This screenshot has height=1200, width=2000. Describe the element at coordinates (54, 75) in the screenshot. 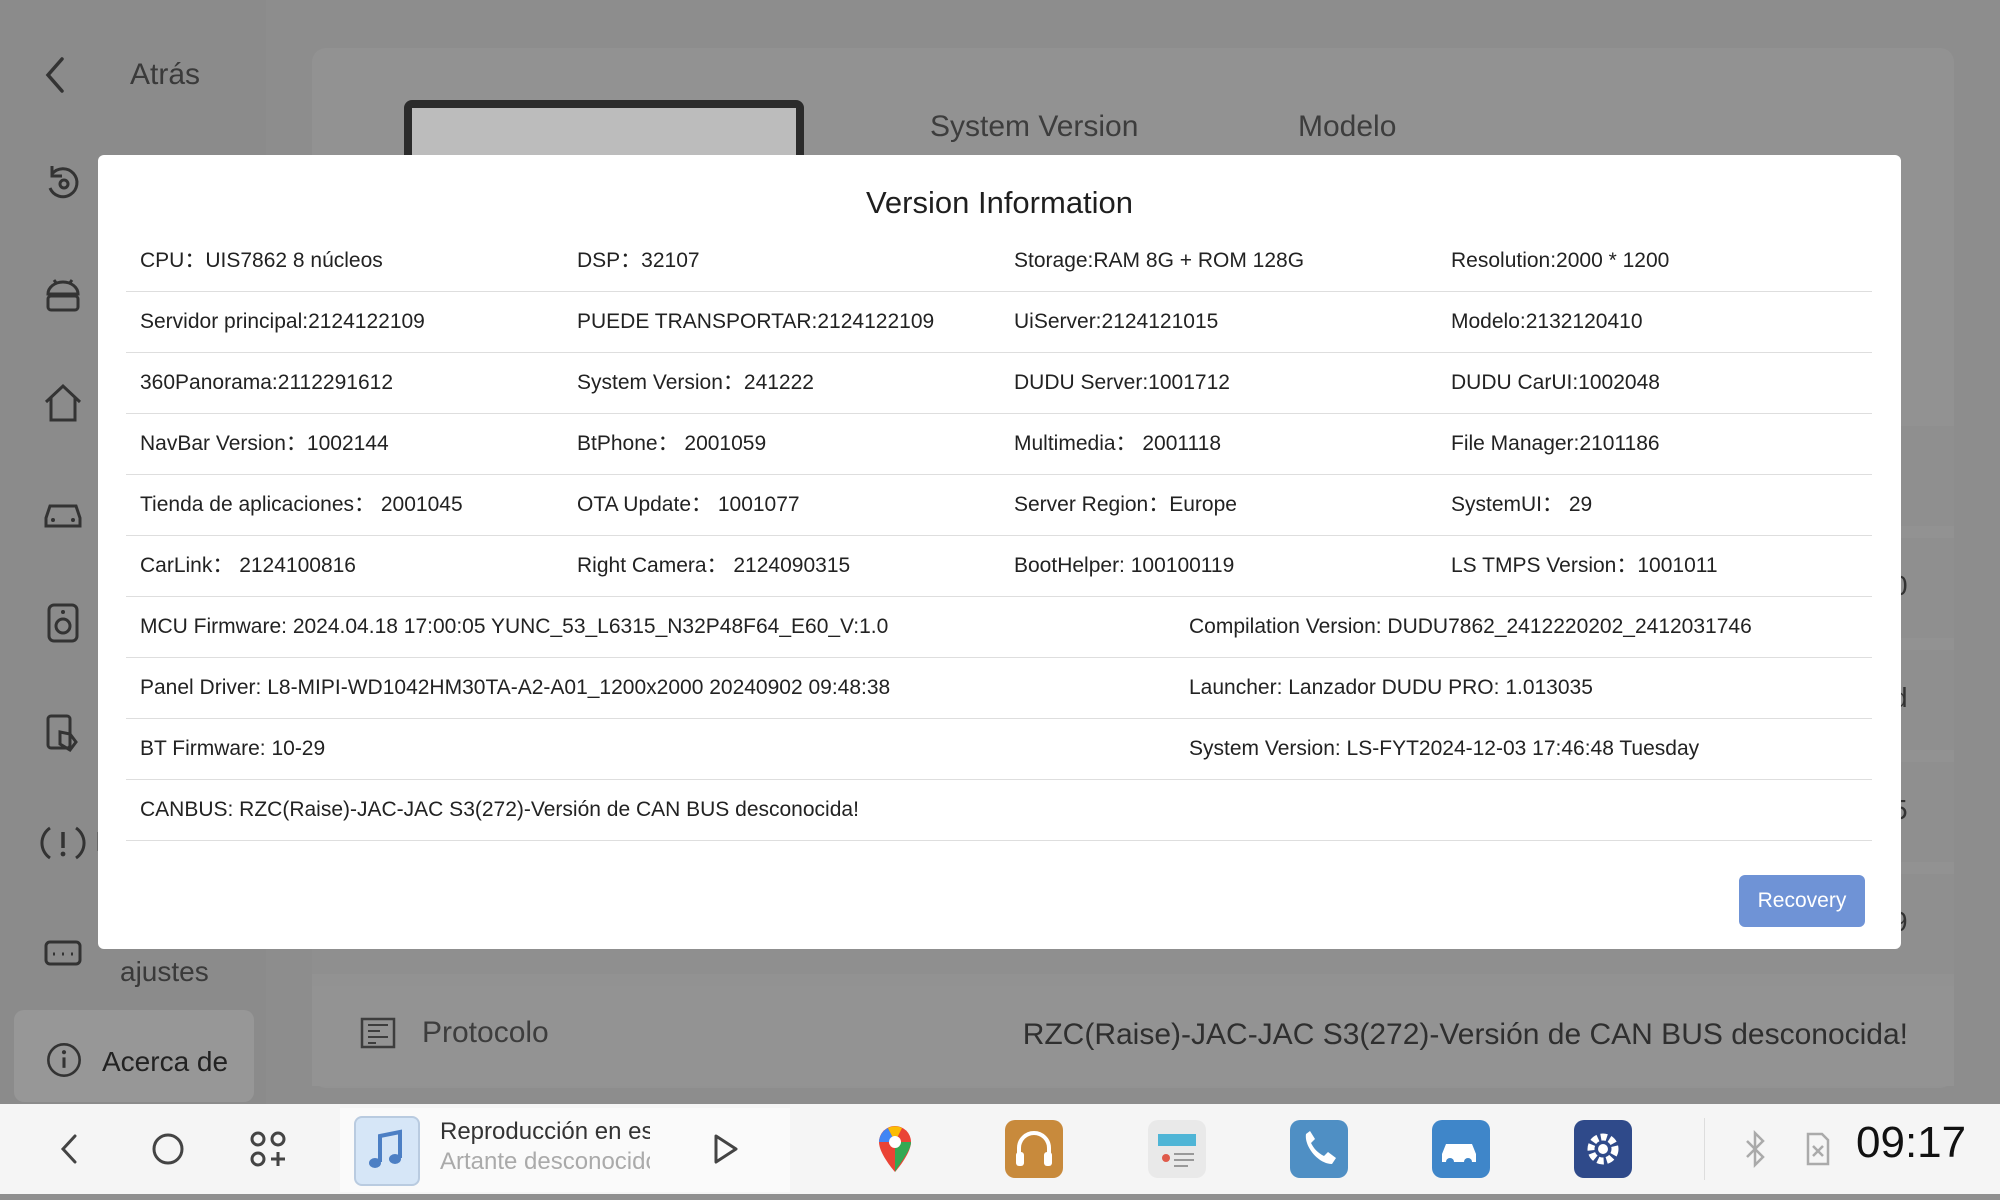

I see `chevron-left-icon` at that location.